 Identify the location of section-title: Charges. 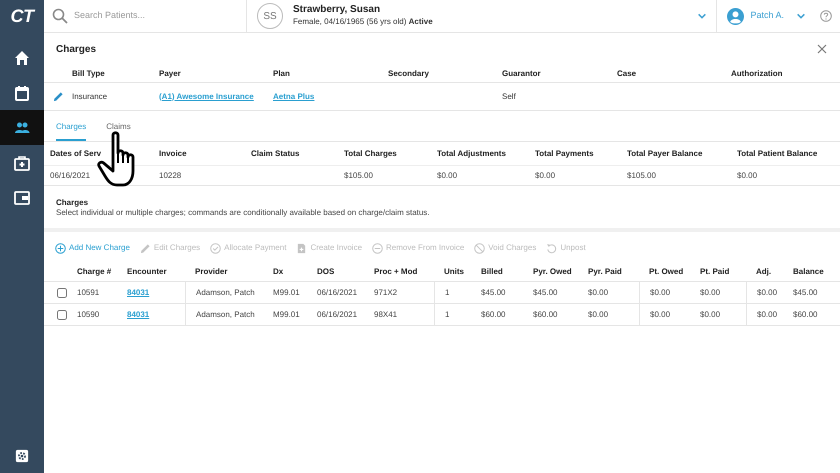
(73, 203).